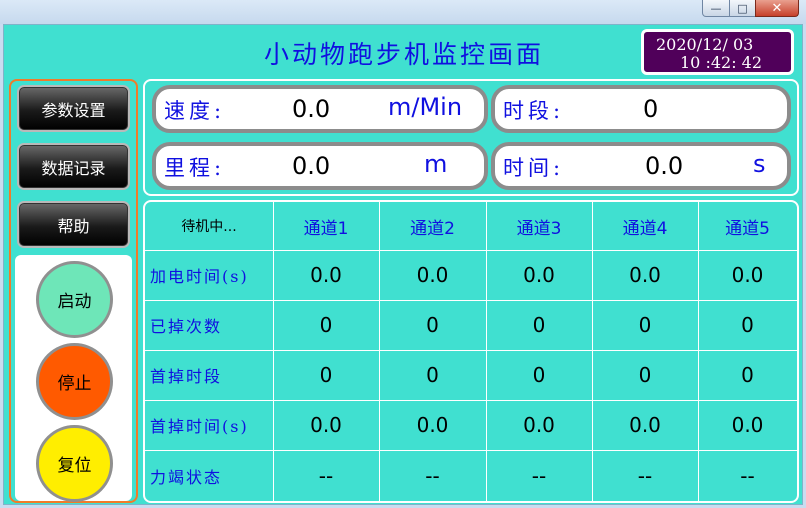 The image size is (806, 508). Describe the element at coordinates (641, 109) in the screenshot. I see `period-display: 时段: 0` at that location.